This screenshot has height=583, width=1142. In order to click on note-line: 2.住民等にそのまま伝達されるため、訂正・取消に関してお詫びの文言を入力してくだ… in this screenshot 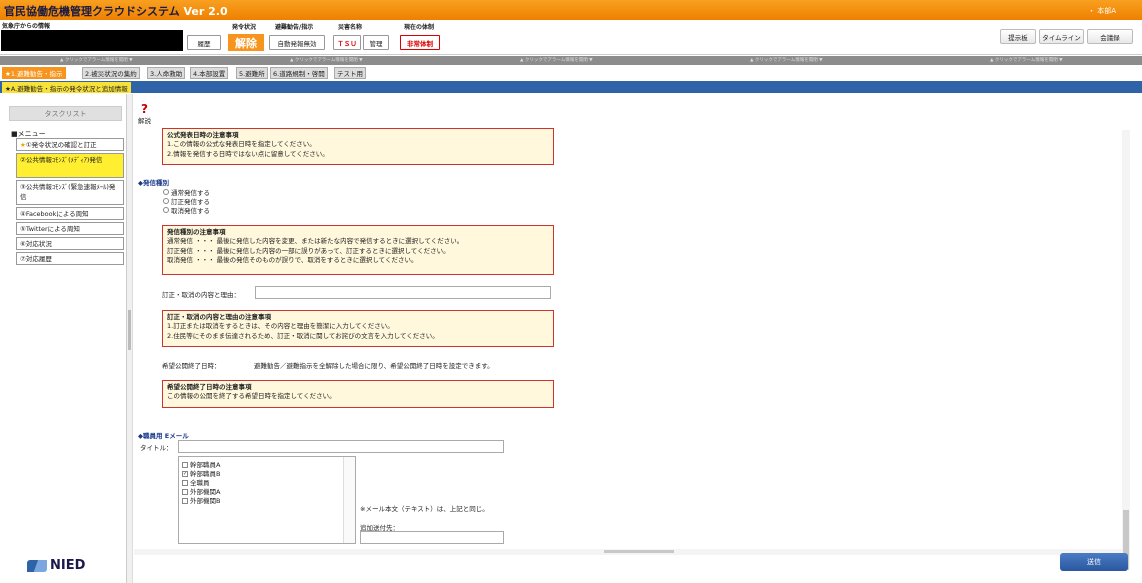, I will do `click(303, 335)`.